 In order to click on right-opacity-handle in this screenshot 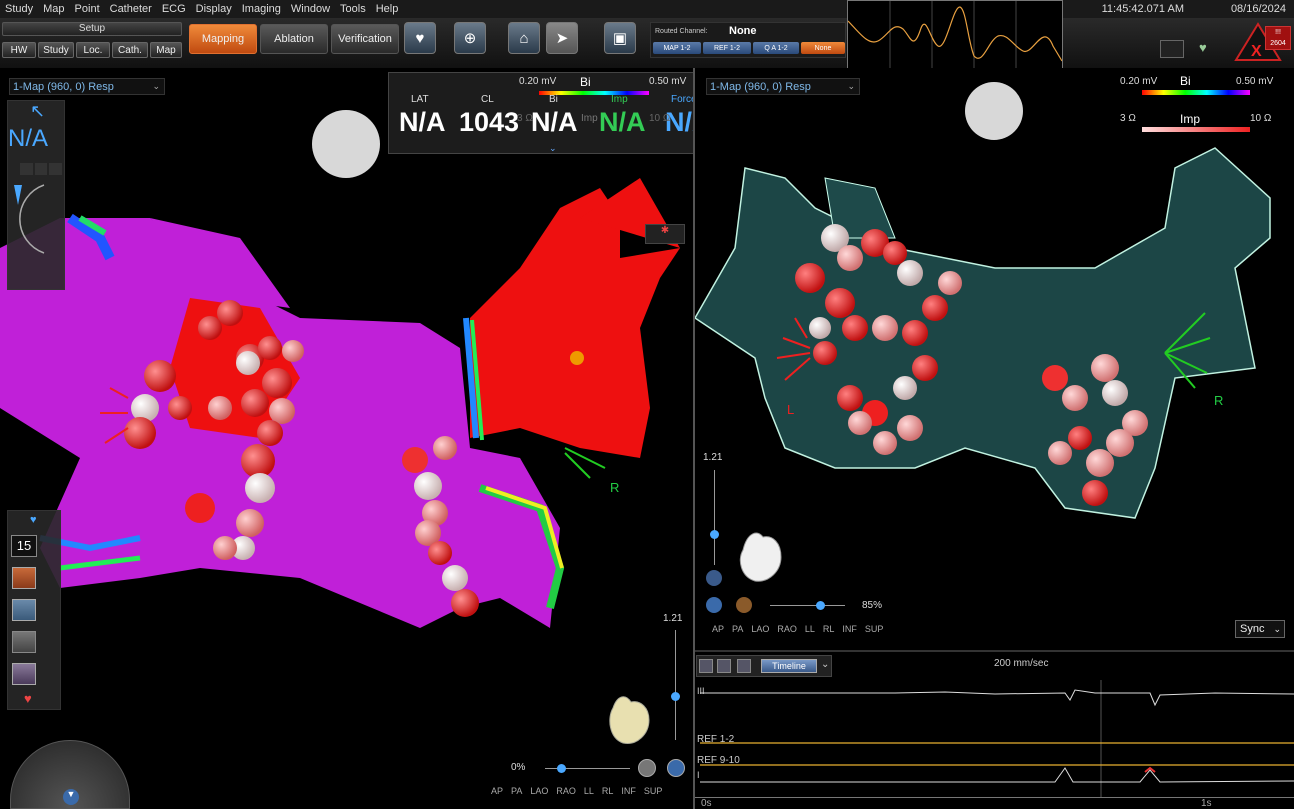, I will do `click(820, 605)`.